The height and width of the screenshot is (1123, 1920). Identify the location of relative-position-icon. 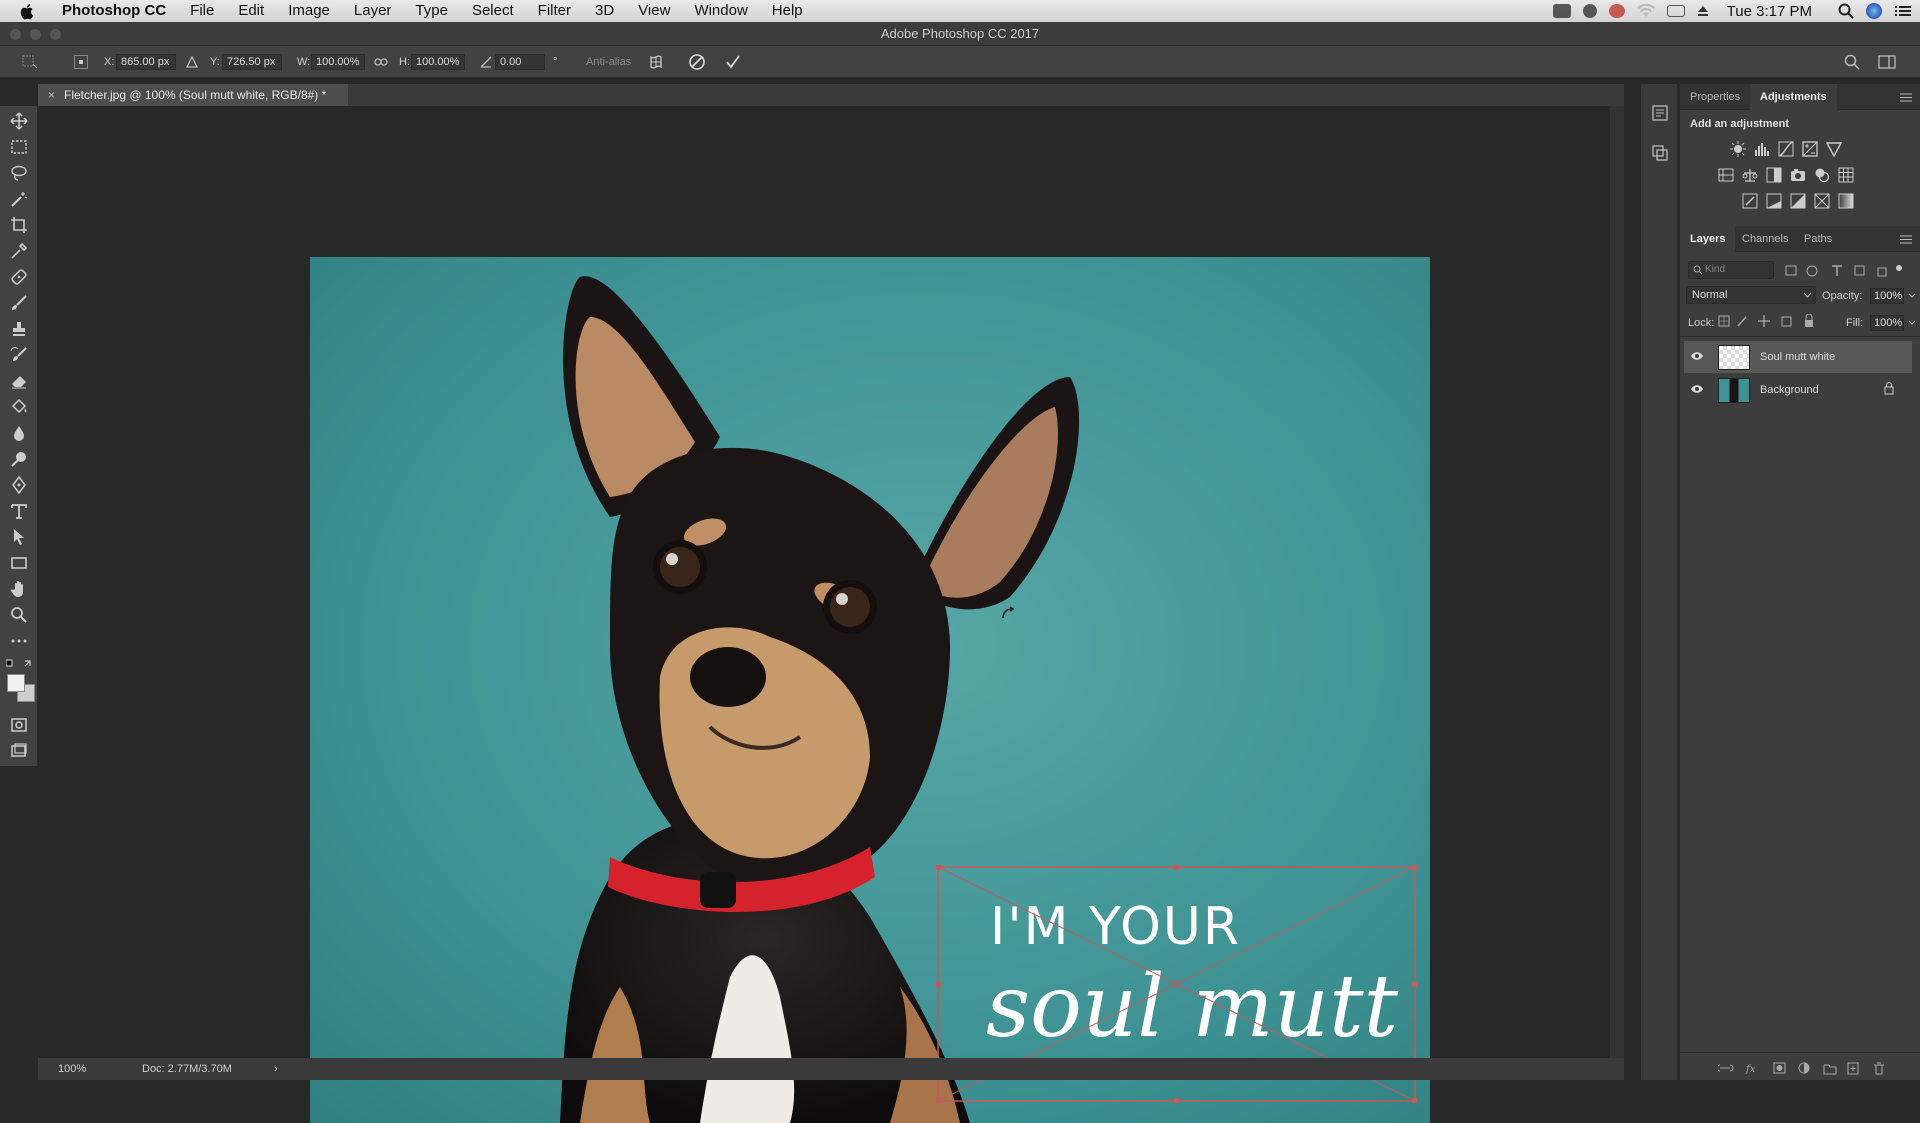
(192, 62).